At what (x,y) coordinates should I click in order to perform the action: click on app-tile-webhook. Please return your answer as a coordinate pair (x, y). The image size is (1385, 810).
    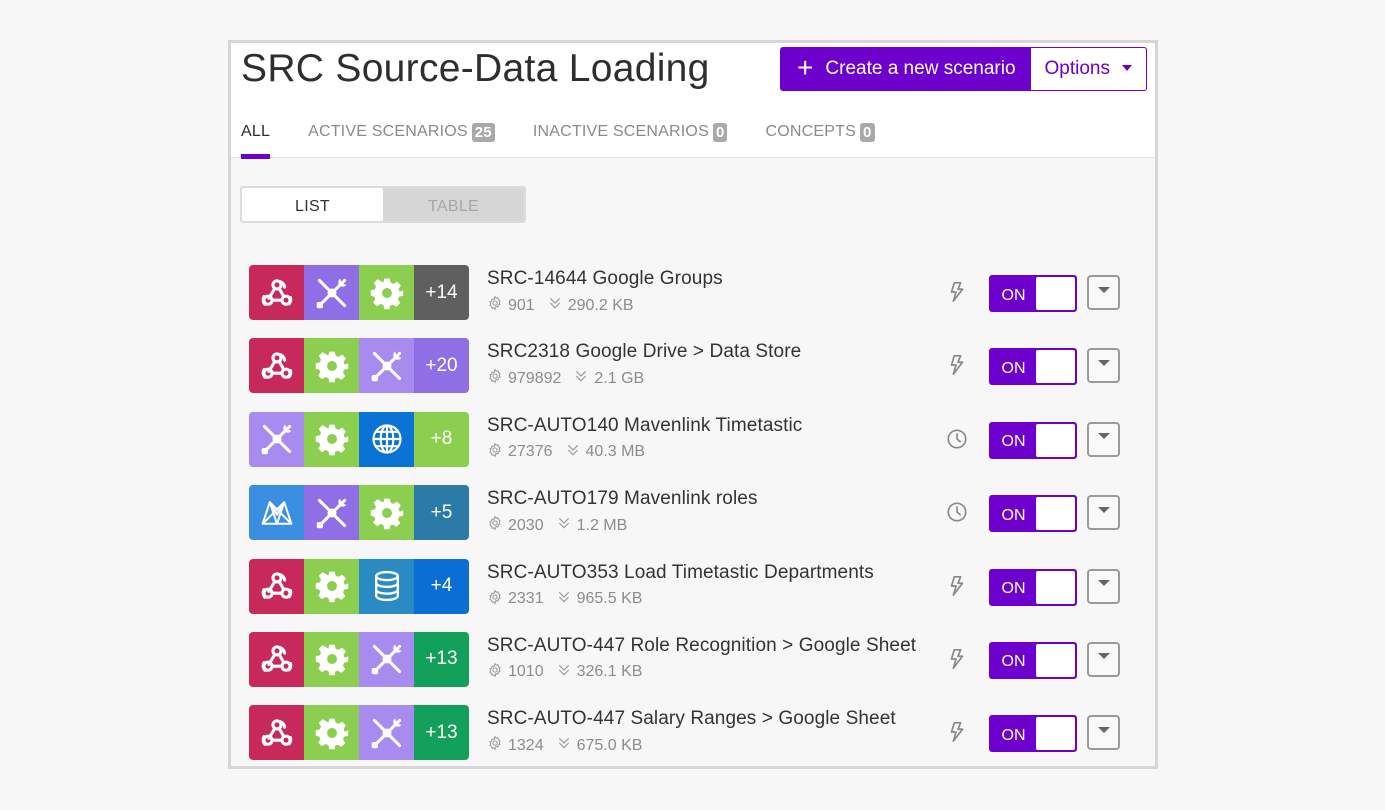
    Looking at the image, I should click on (276, 586).